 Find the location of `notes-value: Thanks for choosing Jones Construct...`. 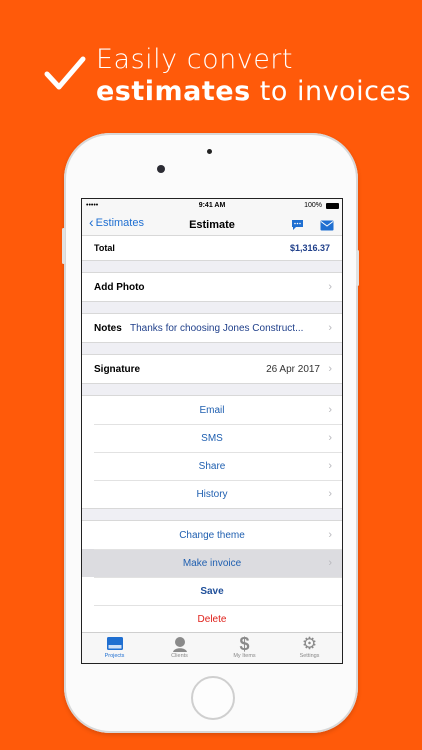

notes-value: Thanks for choosing Jones Construct... is located at coordinates (217, 328).